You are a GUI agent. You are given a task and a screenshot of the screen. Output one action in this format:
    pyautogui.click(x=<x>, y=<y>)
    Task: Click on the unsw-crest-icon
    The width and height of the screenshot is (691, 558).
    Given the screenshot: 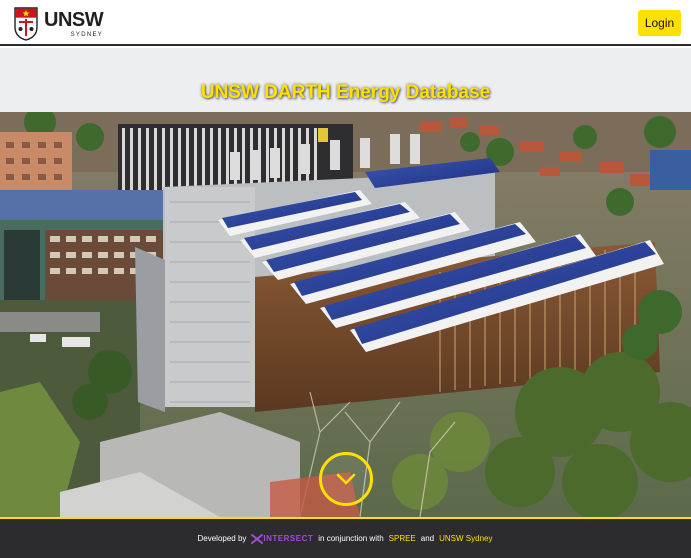 What is the action you would take?
    pyautogui.click(x=26, y=24)
    